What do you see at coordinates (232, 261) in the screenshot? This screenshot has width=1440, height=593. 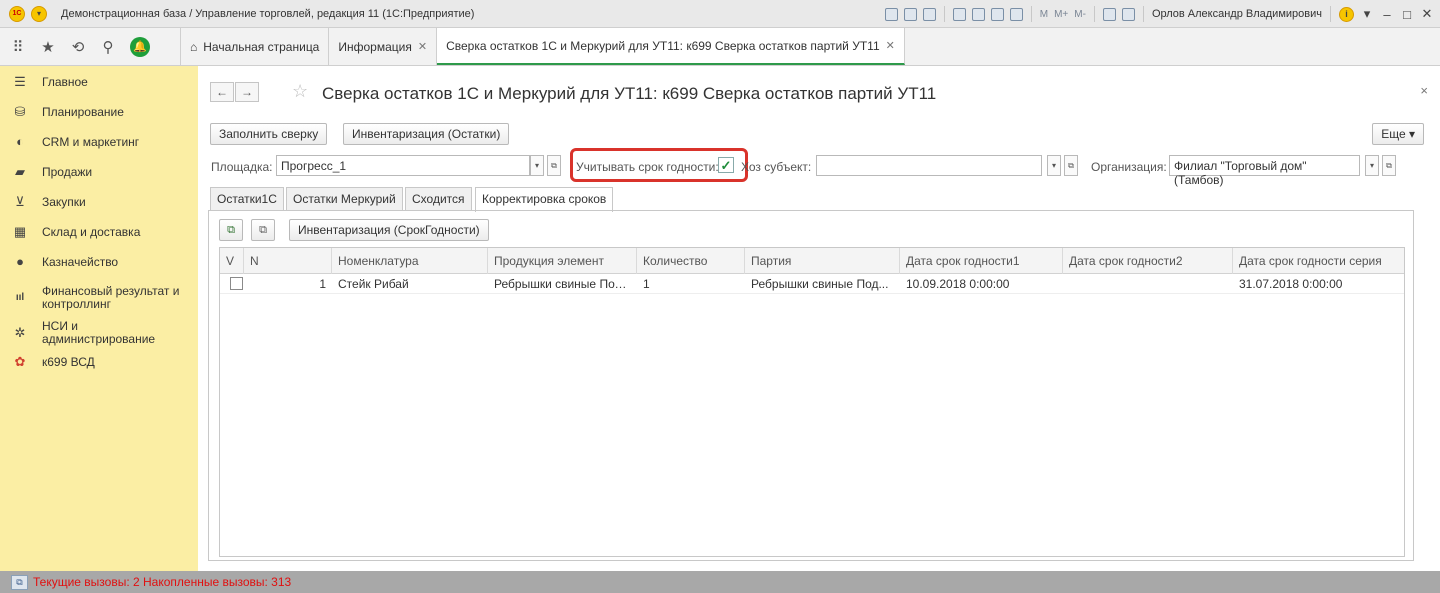 I see `column-header-v: V` at bounding box center [232, 261].